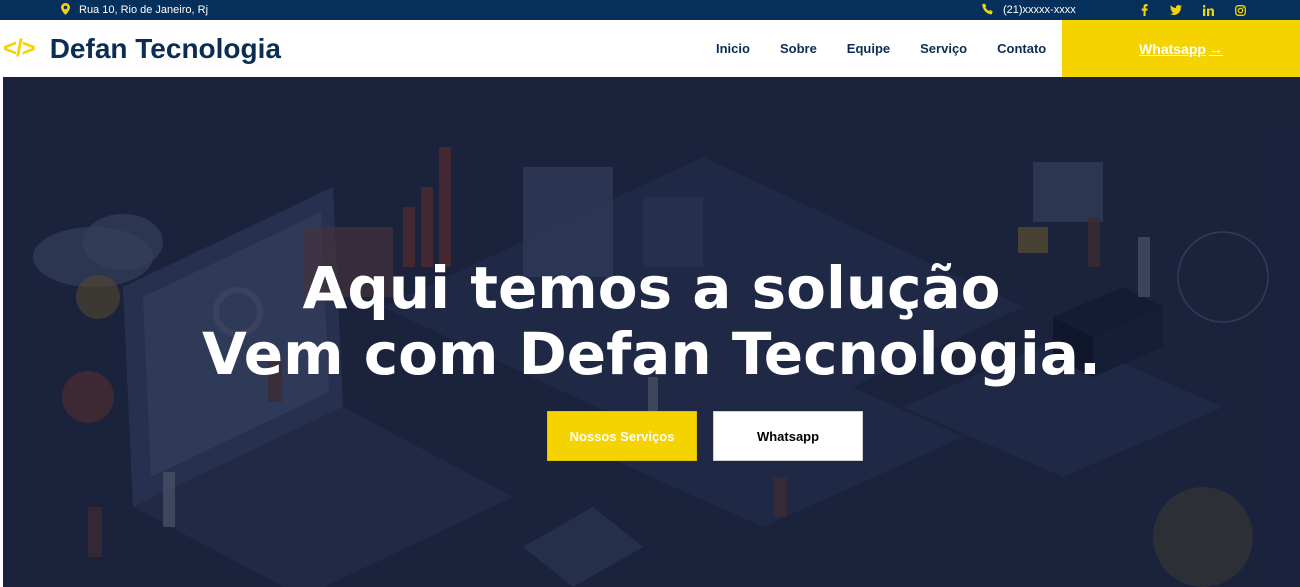  What do you see at coordinates (1021, 48) in the screenshot?
I see `nav-item-contato: Contato` at bounding box center [1021, 48].